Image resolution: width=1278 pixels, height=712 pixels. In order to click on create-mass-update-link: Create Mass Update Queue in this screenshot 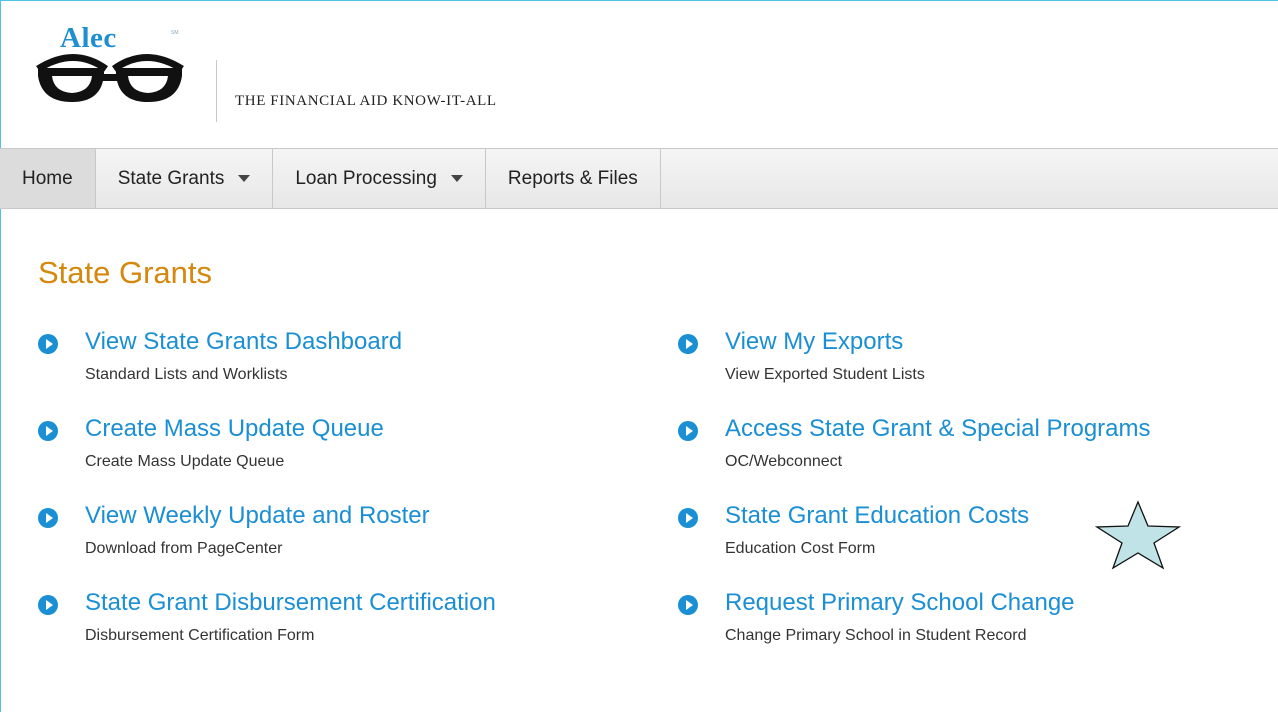, I will do `click(234, 429)`.